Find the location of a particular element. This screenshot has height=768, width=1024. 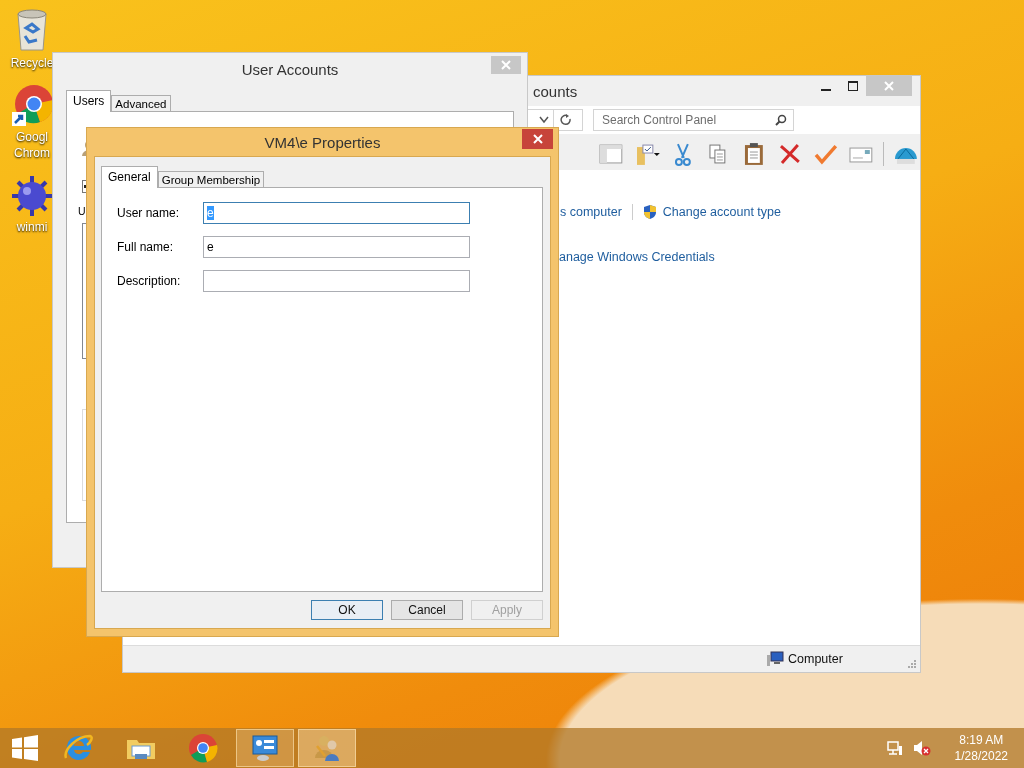

windows-logo-icon is located at coordinates (25, 748).